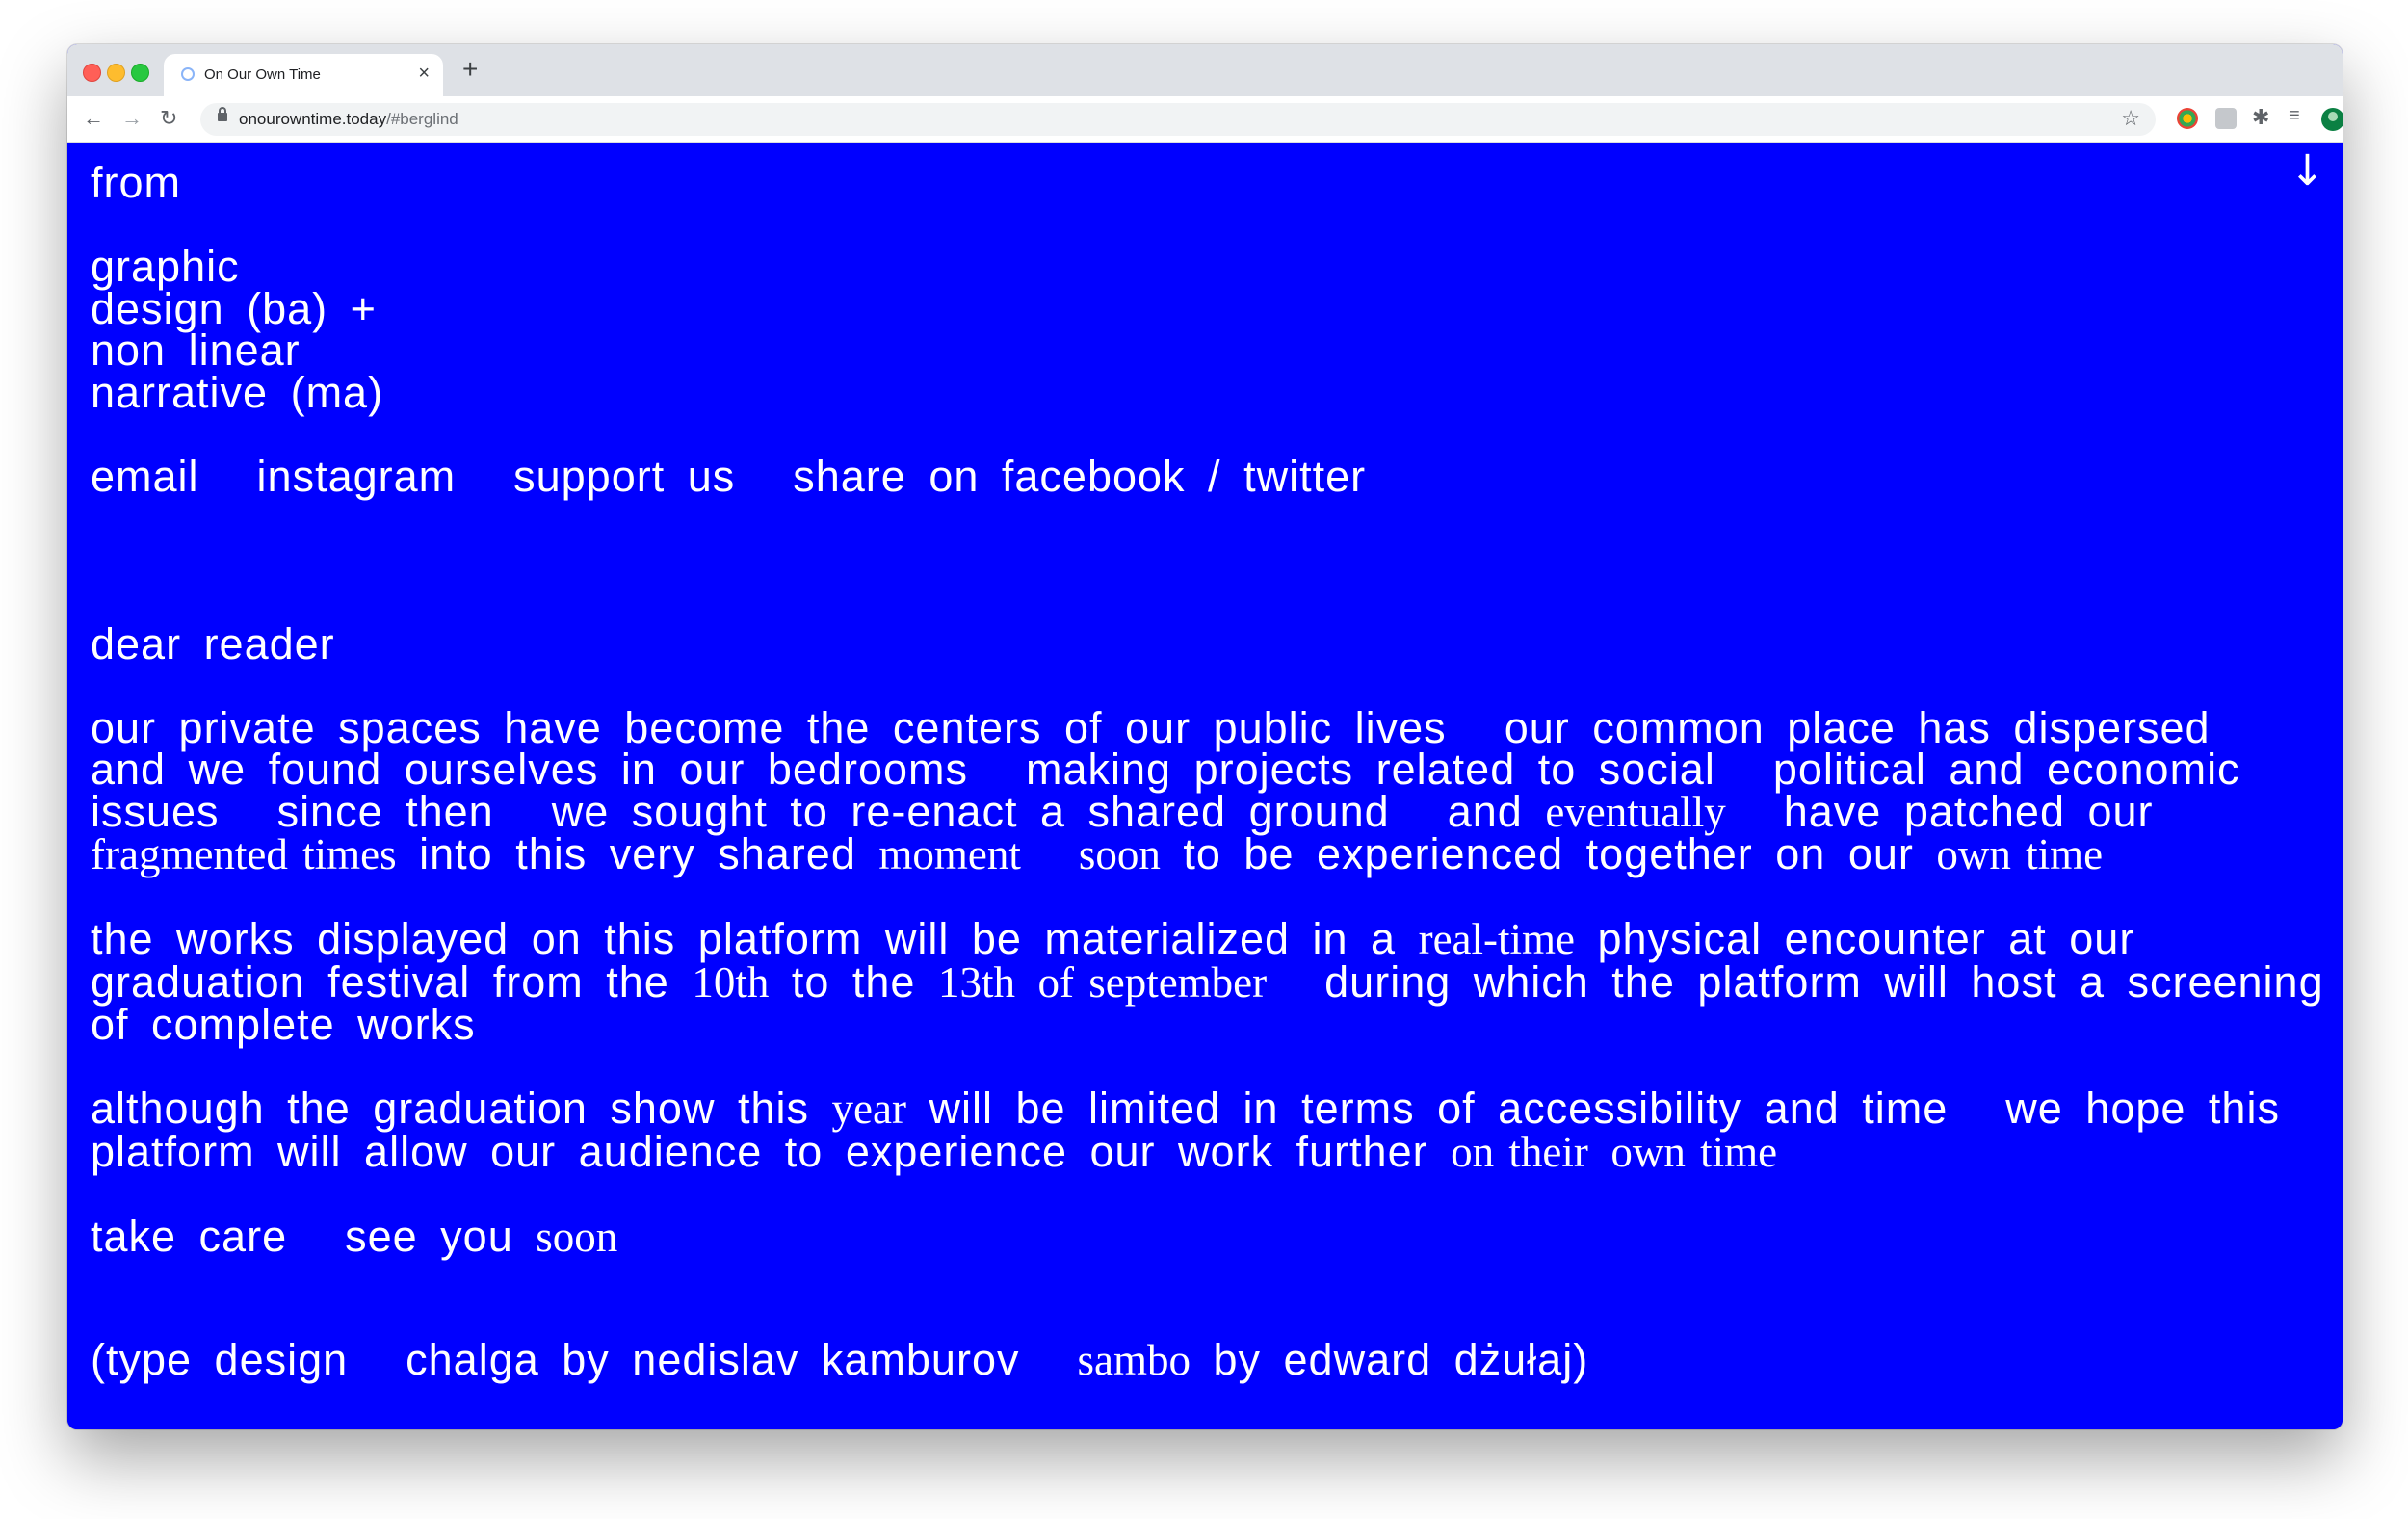 This screenshot has width=2408, height=1519. Describe the element at coordinates (1304, 476) in the screenshot. I see `twitter-link: twitter` at that location.